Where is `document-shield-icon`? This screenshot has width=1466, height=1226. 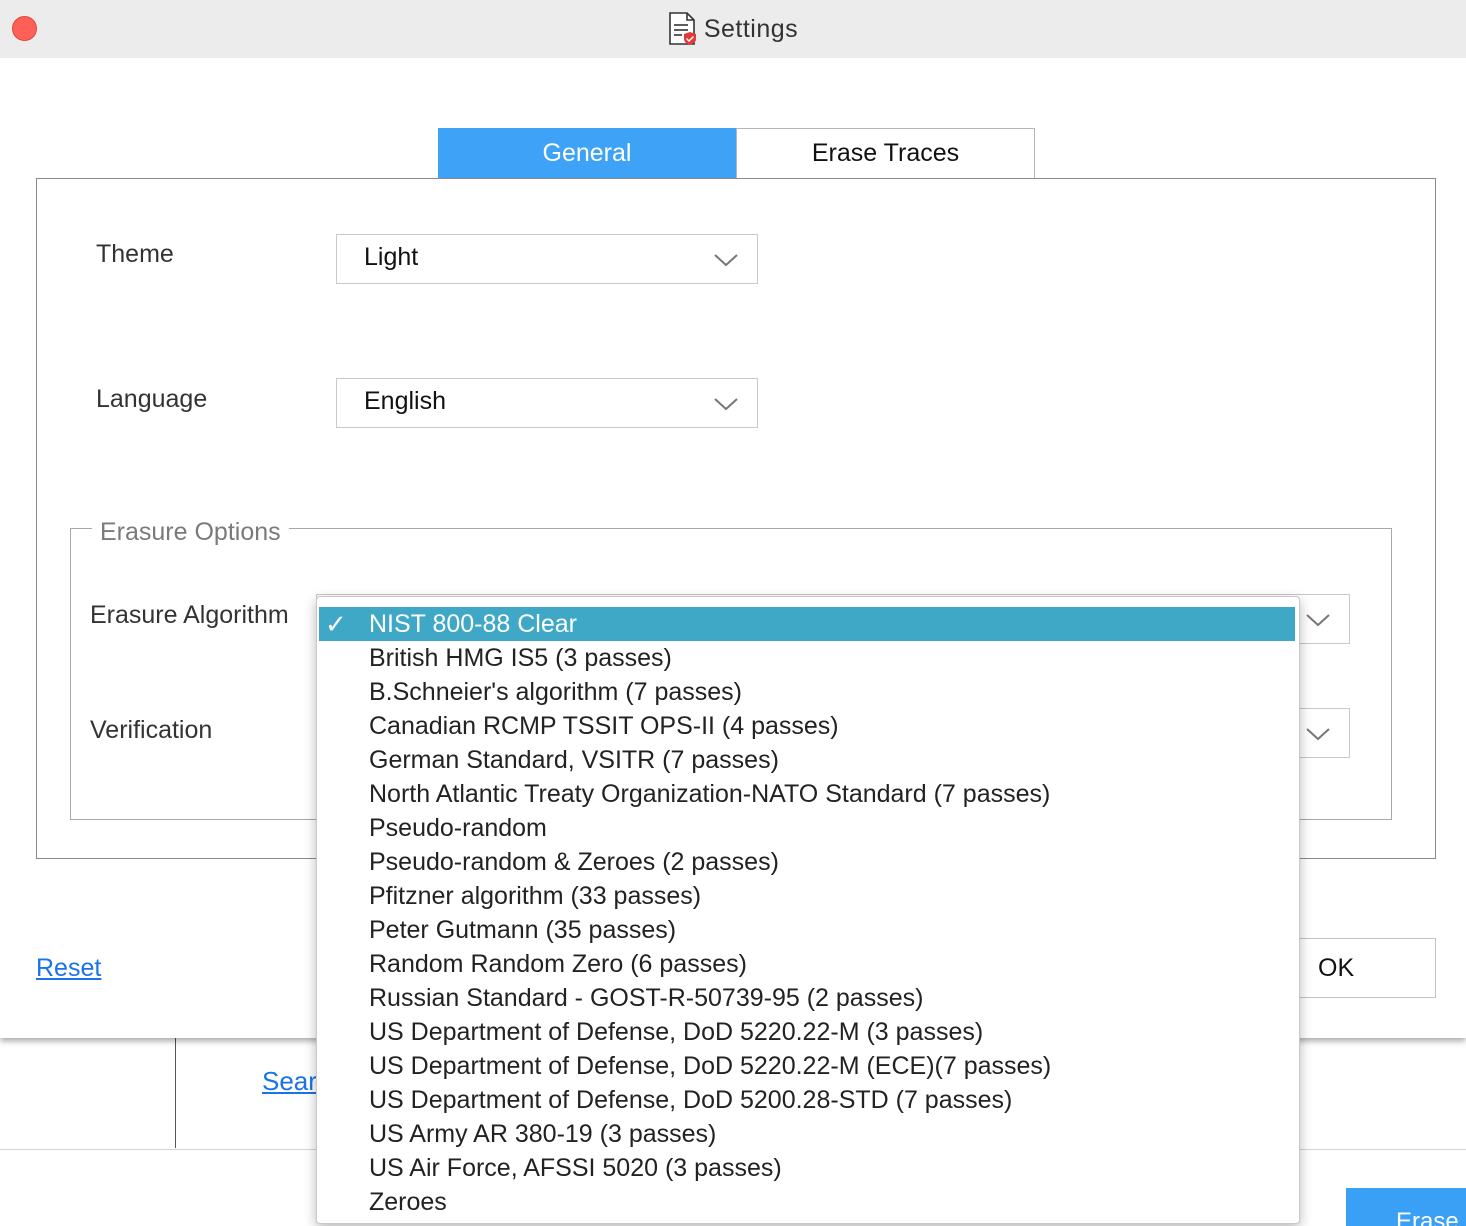 document-shield-icon is located at coordinates (682, 28).